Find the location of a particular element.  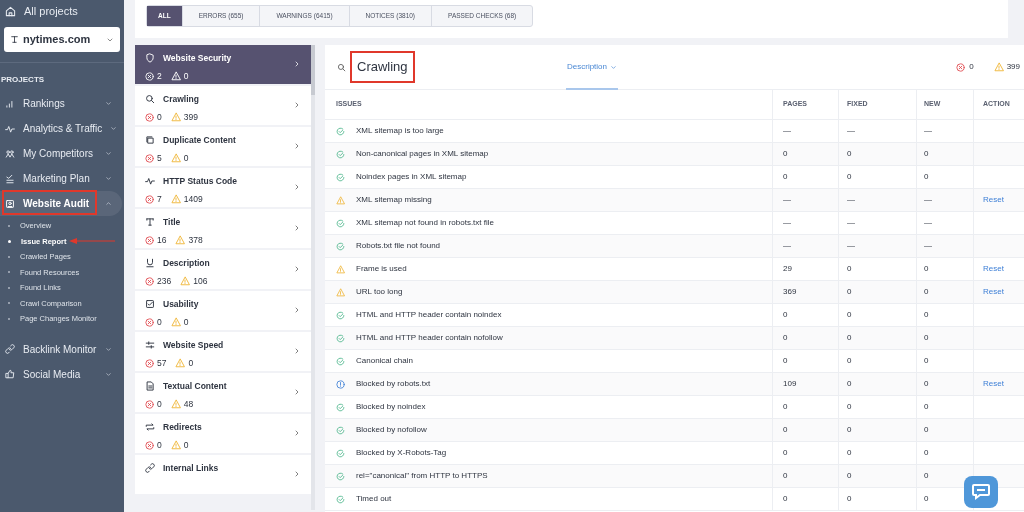

table-cell: 29 is located at coordinates (787, 269).